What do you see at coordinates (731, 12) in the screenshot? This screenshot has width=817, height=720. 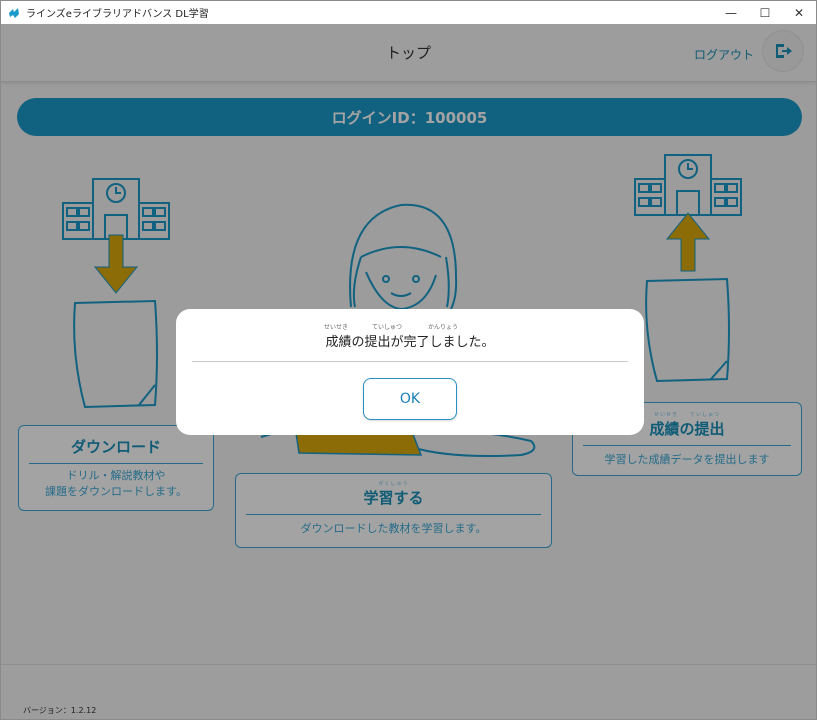 I see `minimize-button: —` at bounding box center [731, 12].